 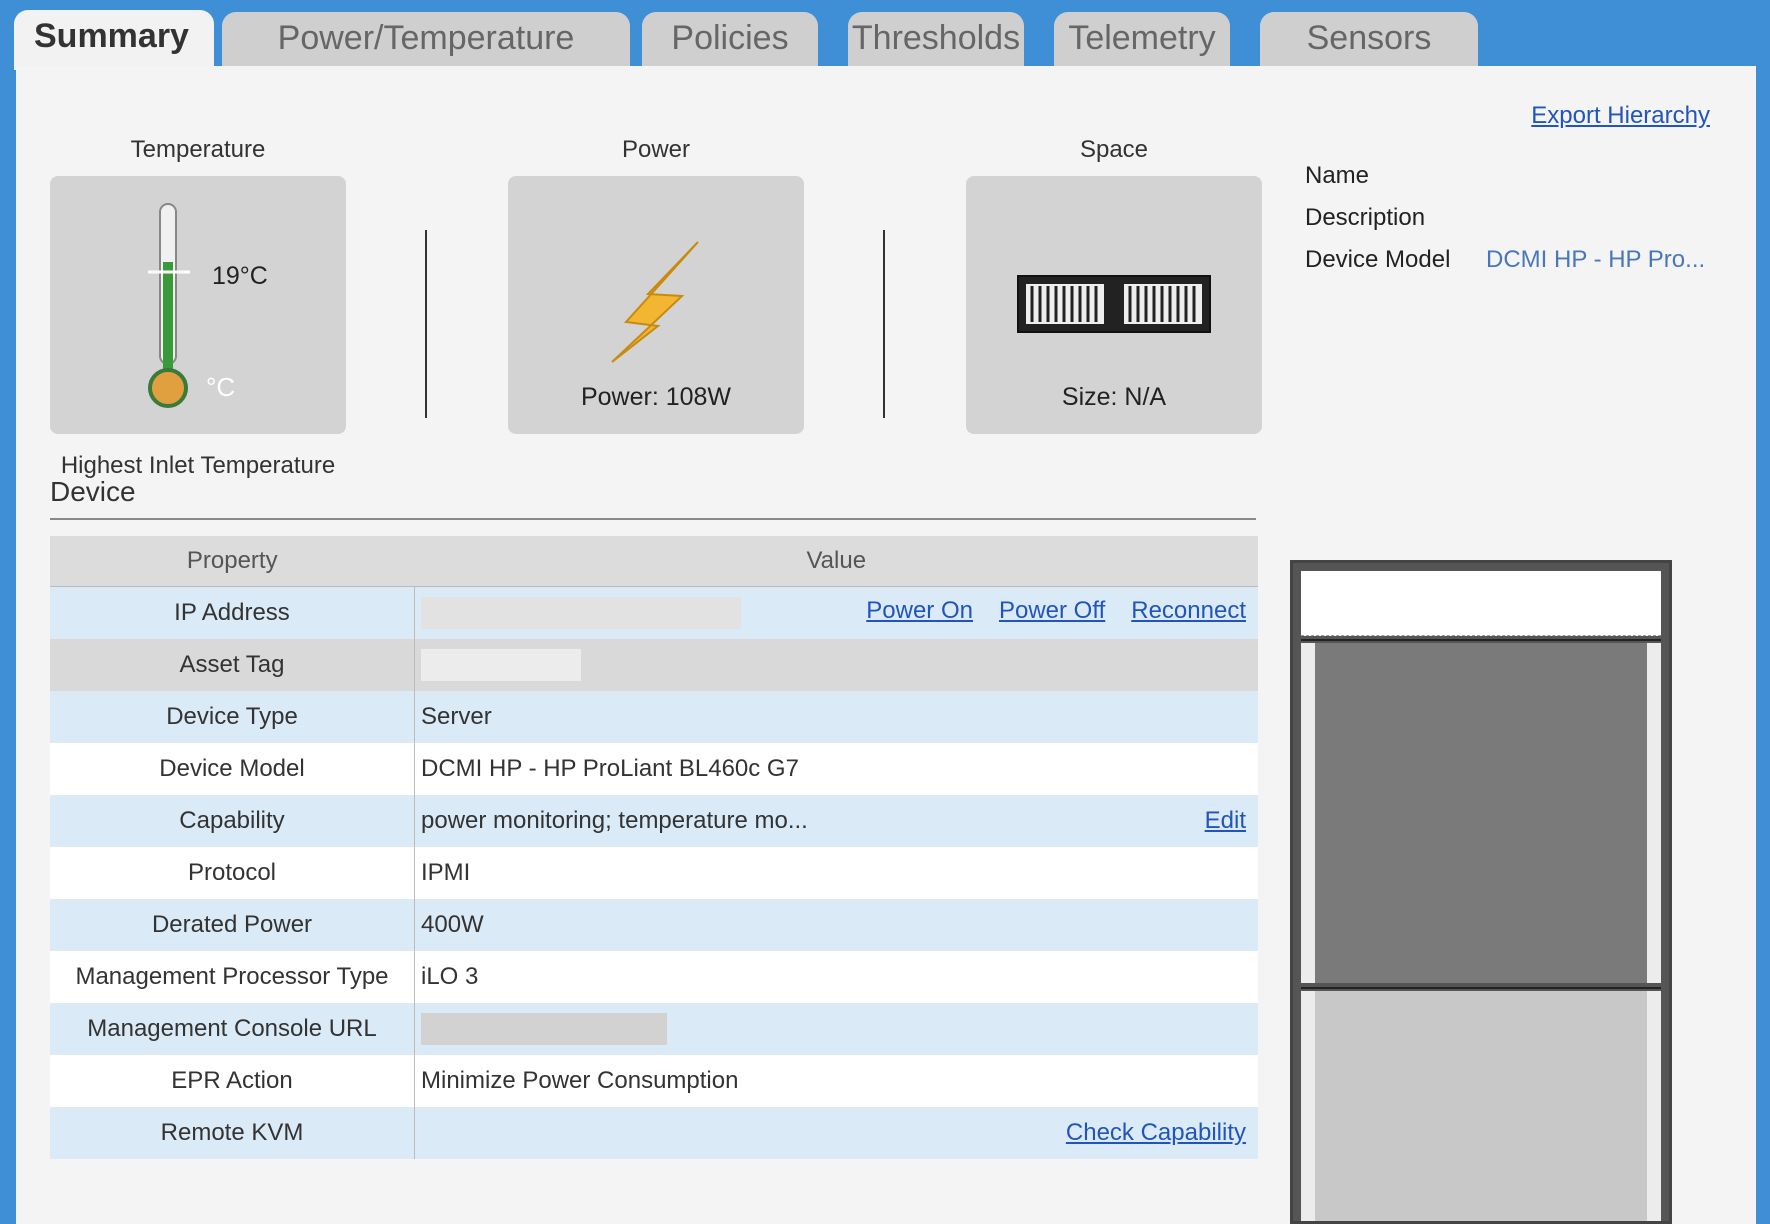 What do you see at coordinates (836, 873) in the screenshot?
I see `value-cell: IPMI` at bounding box center [836, 873].